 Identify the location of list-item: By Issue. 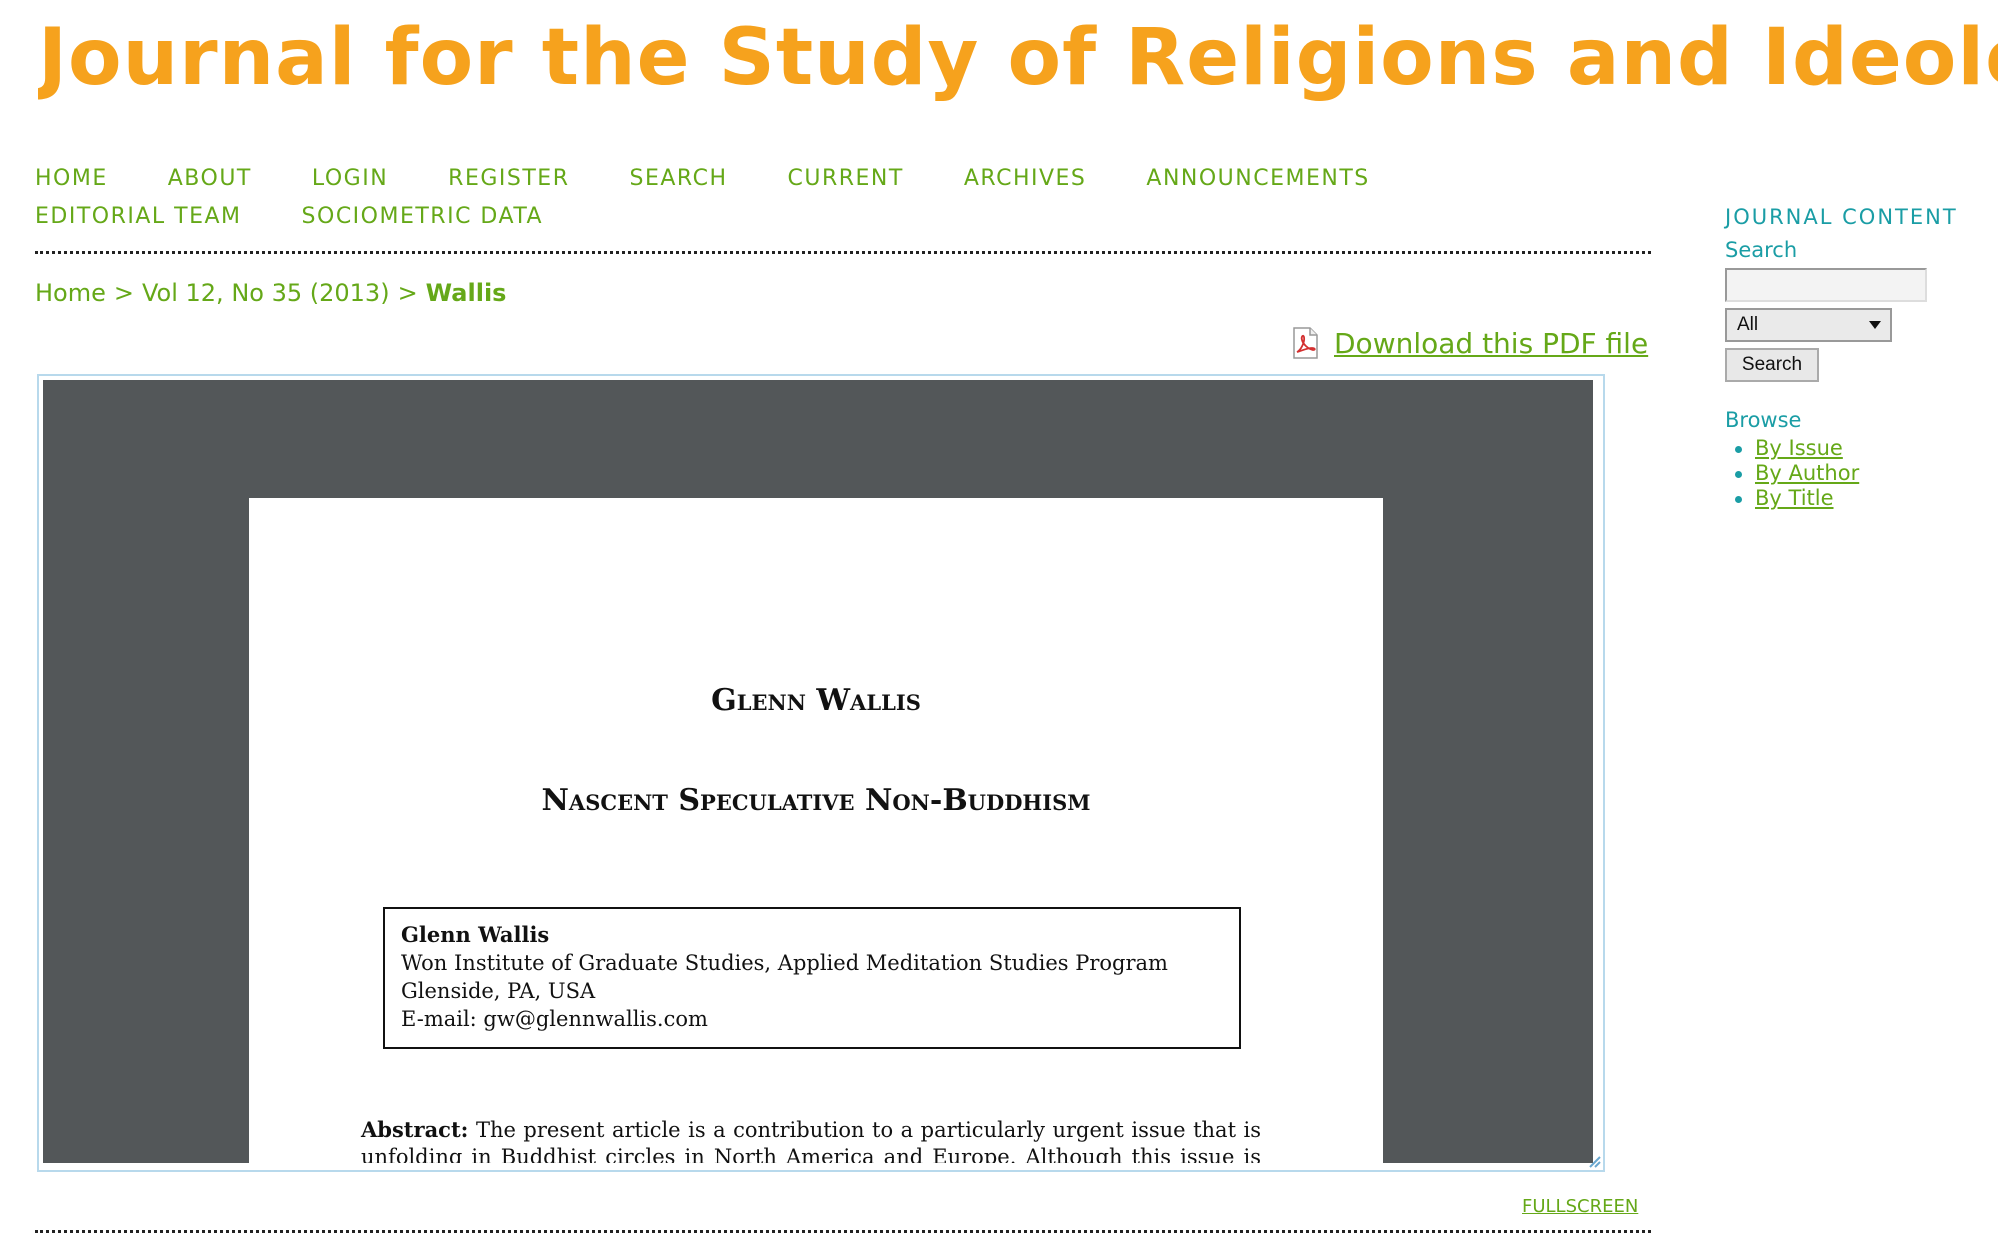
(1865, 448).